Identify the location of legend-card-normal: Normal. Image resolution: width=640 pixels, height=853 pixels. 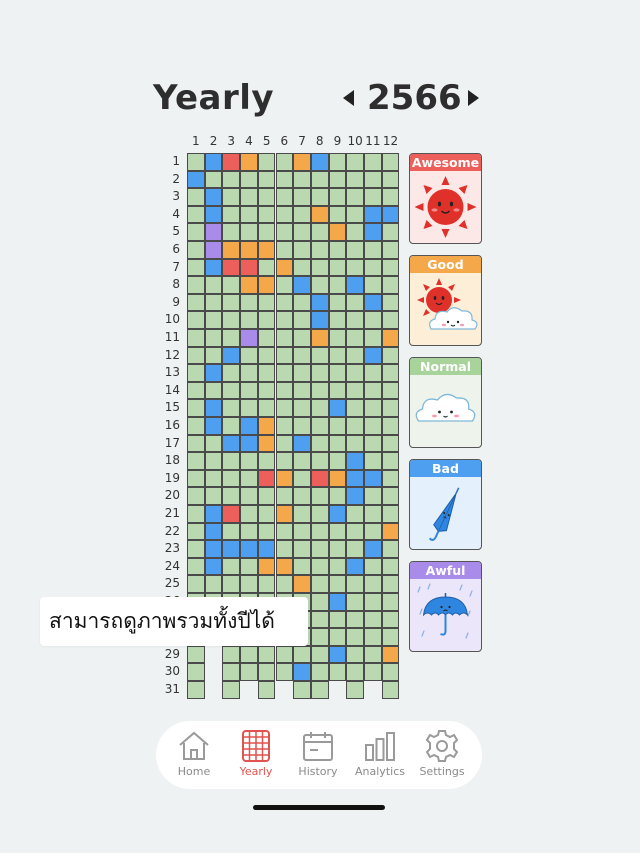
(445, 402).